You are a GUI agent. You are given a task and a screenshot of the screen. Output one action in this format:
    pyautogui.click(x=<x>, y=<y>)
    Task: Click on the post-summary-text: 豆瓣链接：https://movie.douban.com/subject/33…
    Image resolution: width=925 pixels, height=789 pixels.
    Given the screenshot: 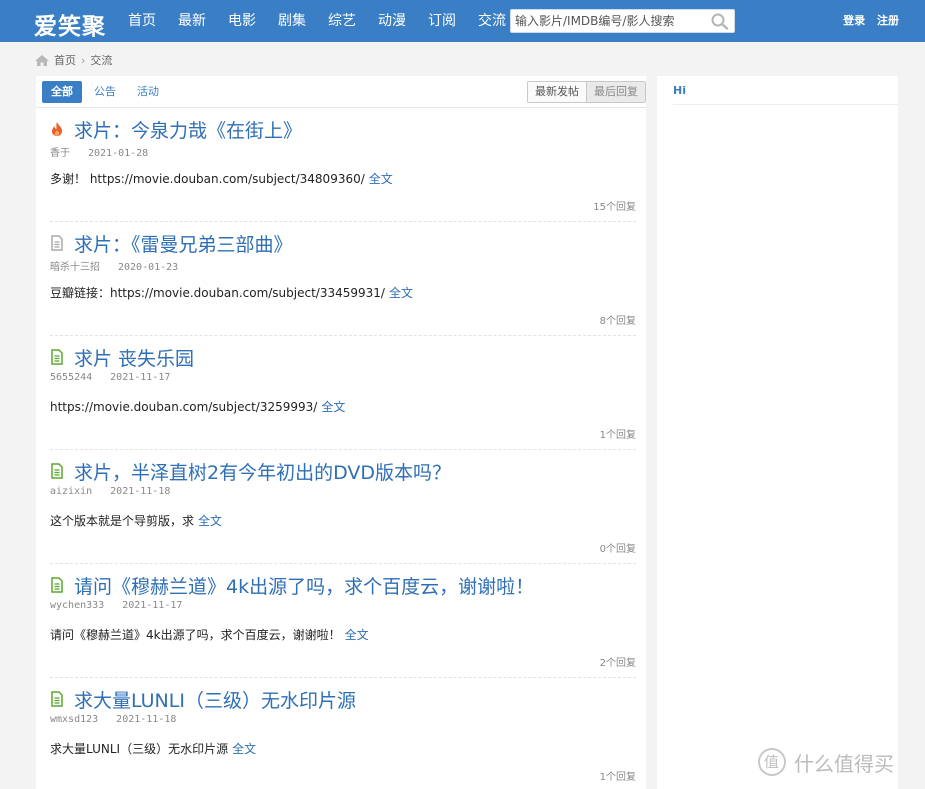 What is the action you would take?
    pyautogui.click(x=217, y=293)
    